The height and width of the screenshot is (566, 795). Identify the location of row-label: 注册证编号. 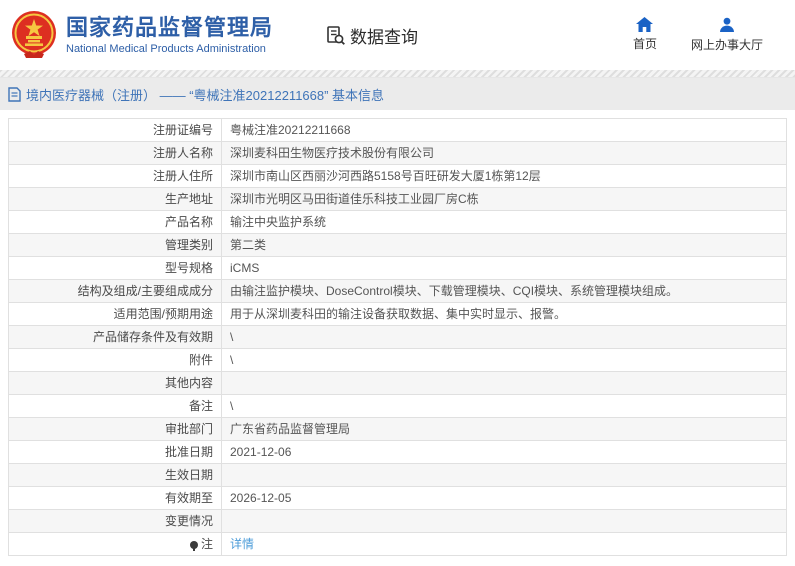
(115, 130).